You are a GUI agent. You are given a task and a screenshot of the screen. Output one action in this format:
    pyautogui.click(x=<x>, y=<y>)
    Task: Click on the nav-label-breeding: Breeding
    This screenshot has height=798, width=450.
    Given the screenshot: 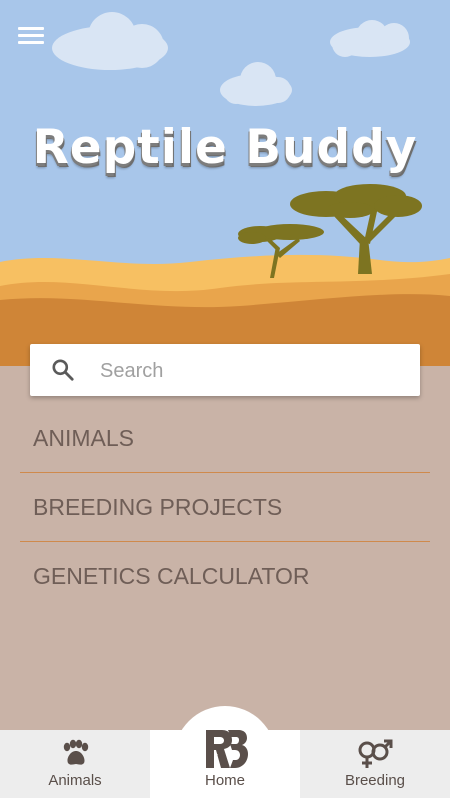 What is the action you would take?
    pyautogui.click(x=375, y=780)
    